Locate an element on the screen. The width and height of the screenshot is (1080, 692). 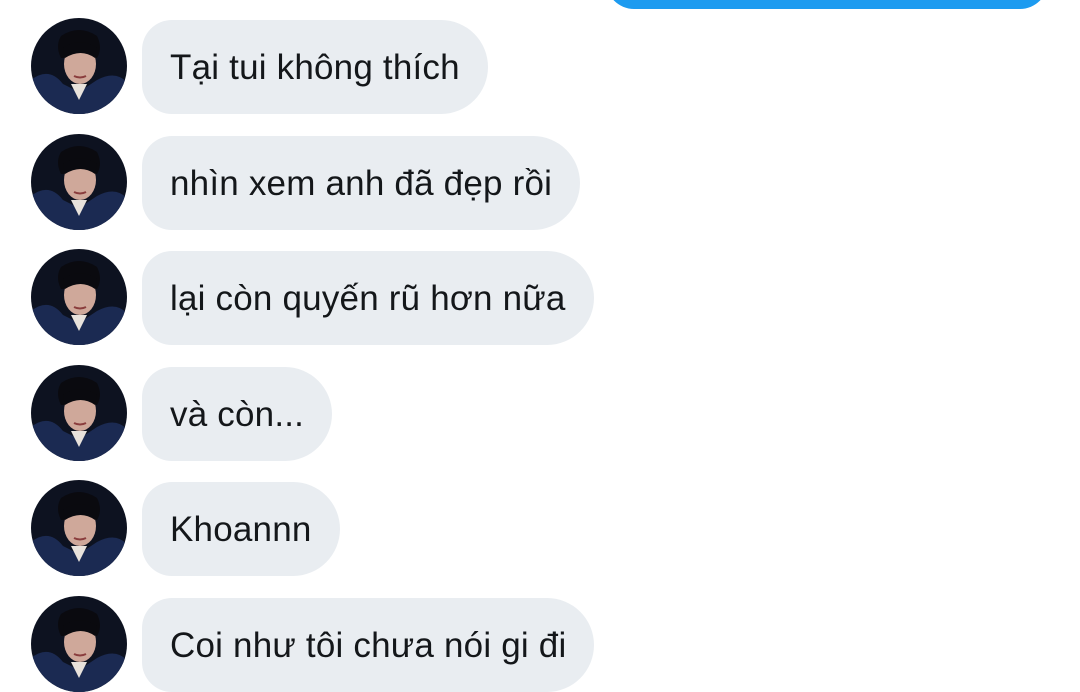
message-text: Khoannn is located at coordinates (241, 529).